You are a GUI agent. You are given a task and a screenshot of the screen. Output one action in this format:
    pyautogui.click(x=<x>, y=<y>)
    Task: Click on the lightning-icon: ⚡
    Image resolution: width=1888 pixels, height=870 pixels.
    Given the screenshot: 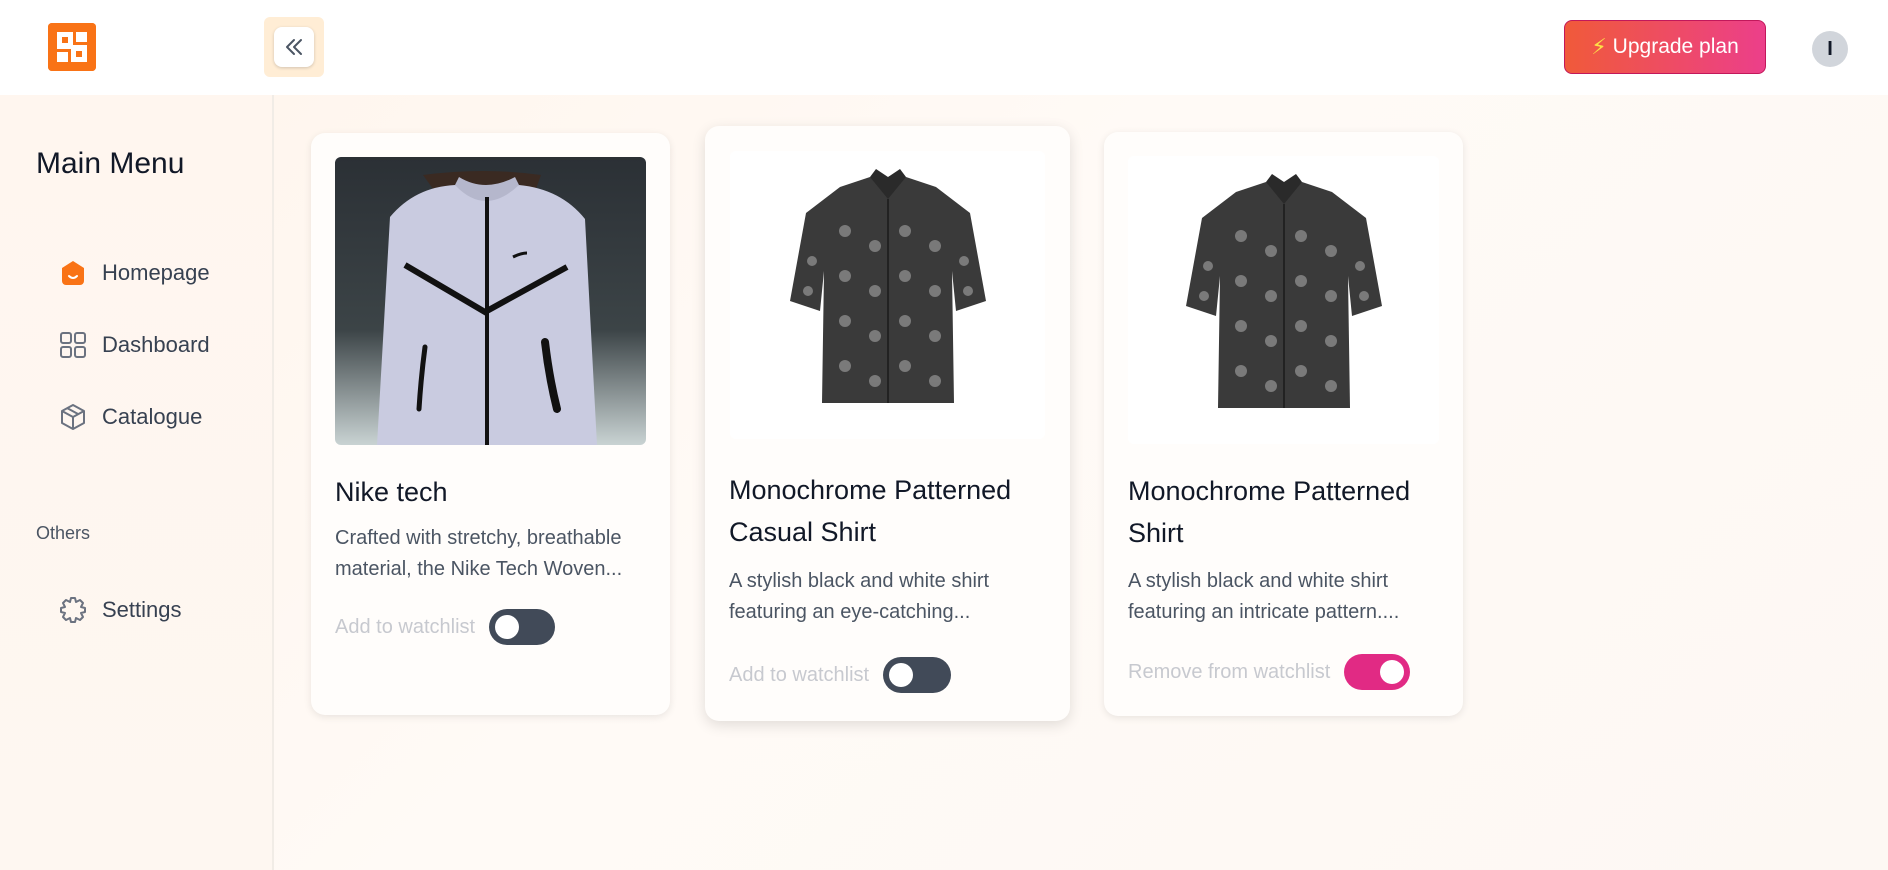 What is the action you would take?
    pyautogui.click(x=1599, y=46)
    